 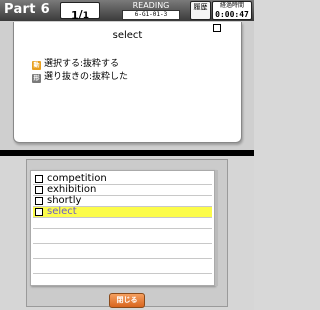 I want to click on elapsed-timer: 経過時間 0:00:47, so click(x=232, y=10).